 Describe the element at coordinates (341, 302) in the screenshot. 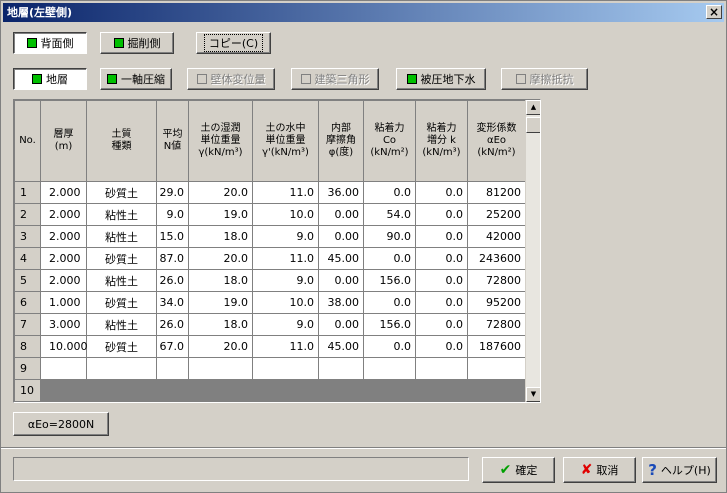

I see `table-cell: 38.00` at that location.